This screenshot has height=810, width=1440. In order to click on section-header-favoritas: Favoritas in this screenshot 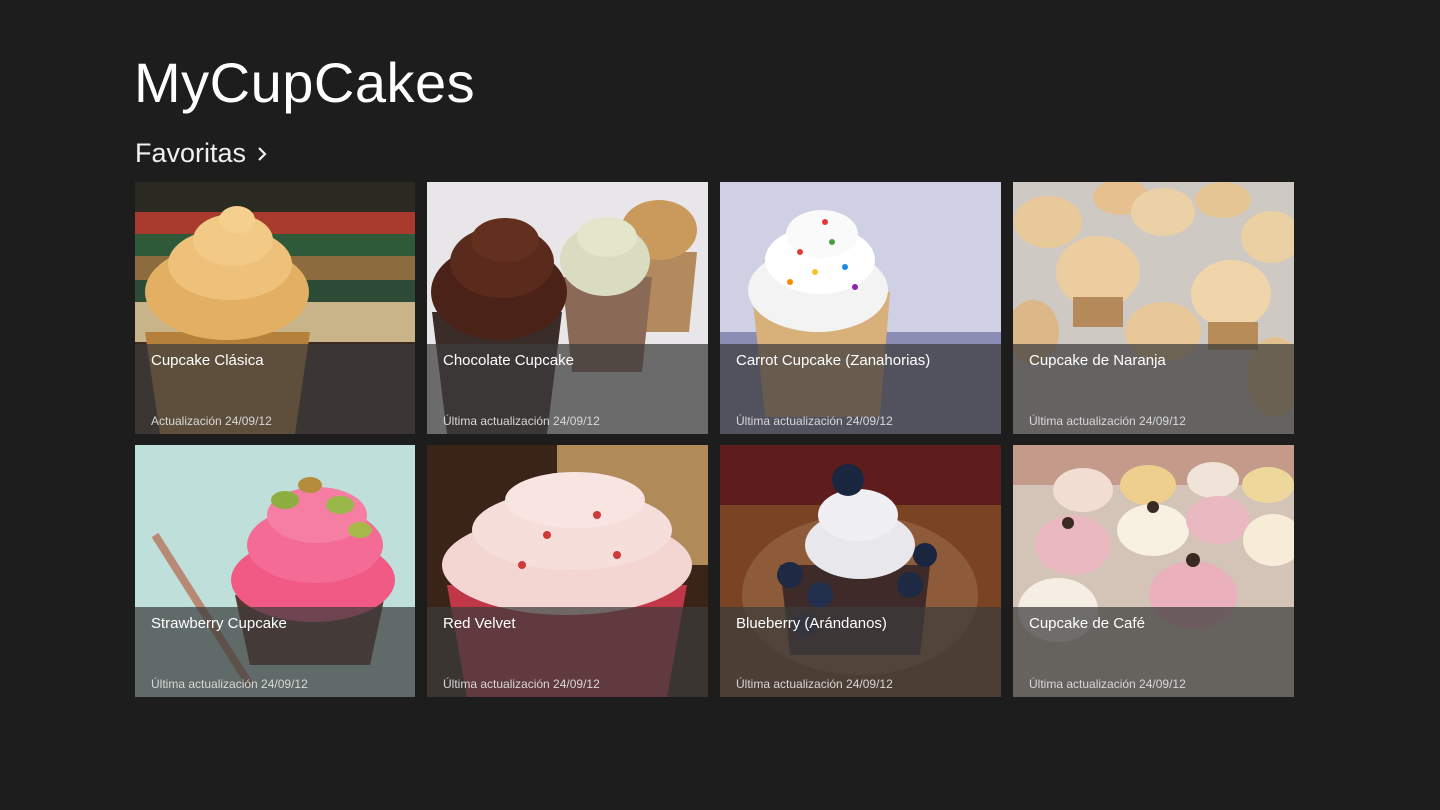, I will do `click(203, 153)`.